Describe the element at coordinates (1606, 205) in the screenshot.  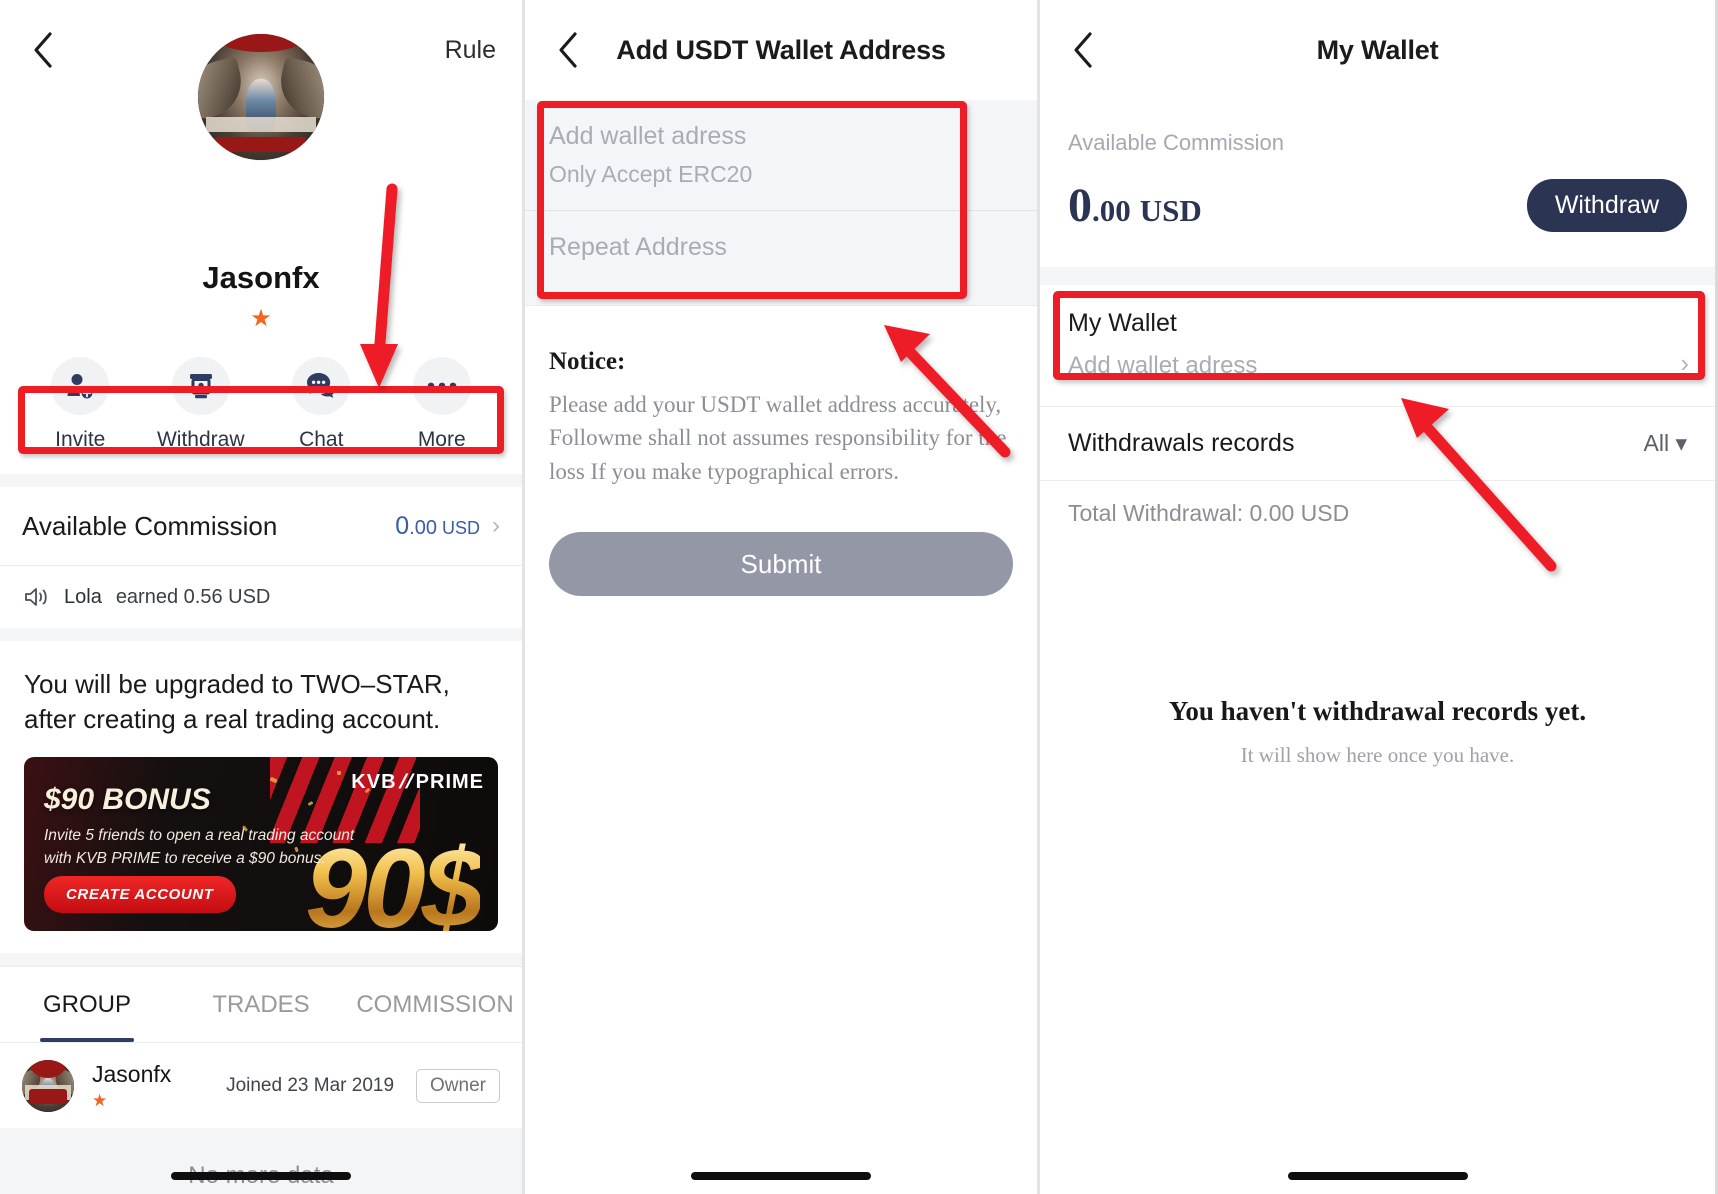
I see `withdraw-button: Withdraw` at that location.